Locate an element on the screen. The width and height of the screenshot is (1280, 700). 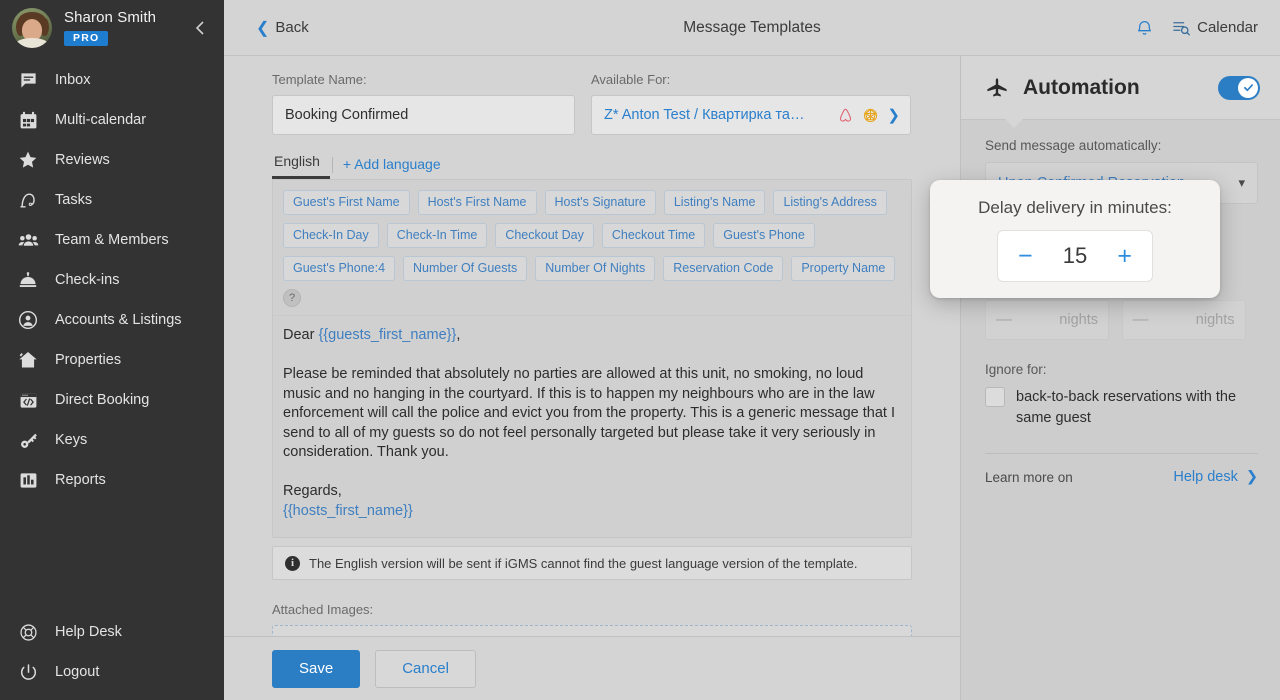
chevron-left-icon: ❮ is located at coordinates (263, 28).